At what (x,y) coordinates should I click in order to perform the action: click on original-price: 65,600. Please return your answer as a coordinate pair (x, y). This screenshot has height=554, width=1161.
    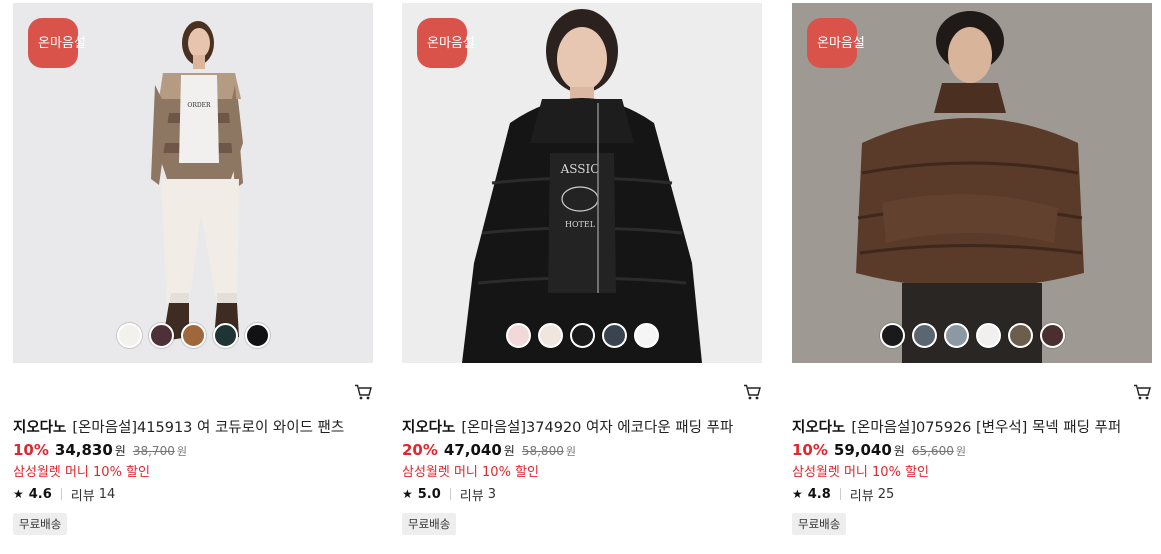
    Looking at the image, I should click on (932, 451).